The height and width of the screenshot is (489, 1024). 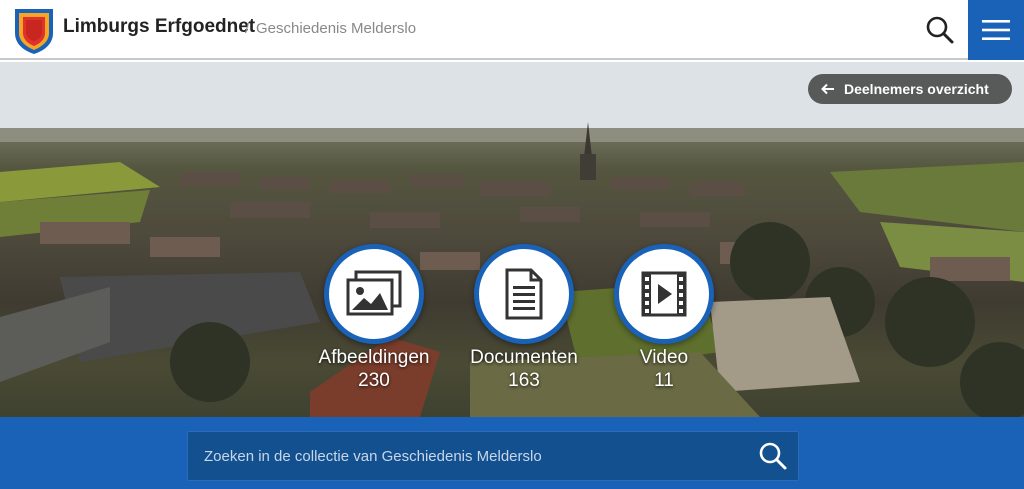 I want to click on category-images-circle, so click(x=374, y=294).